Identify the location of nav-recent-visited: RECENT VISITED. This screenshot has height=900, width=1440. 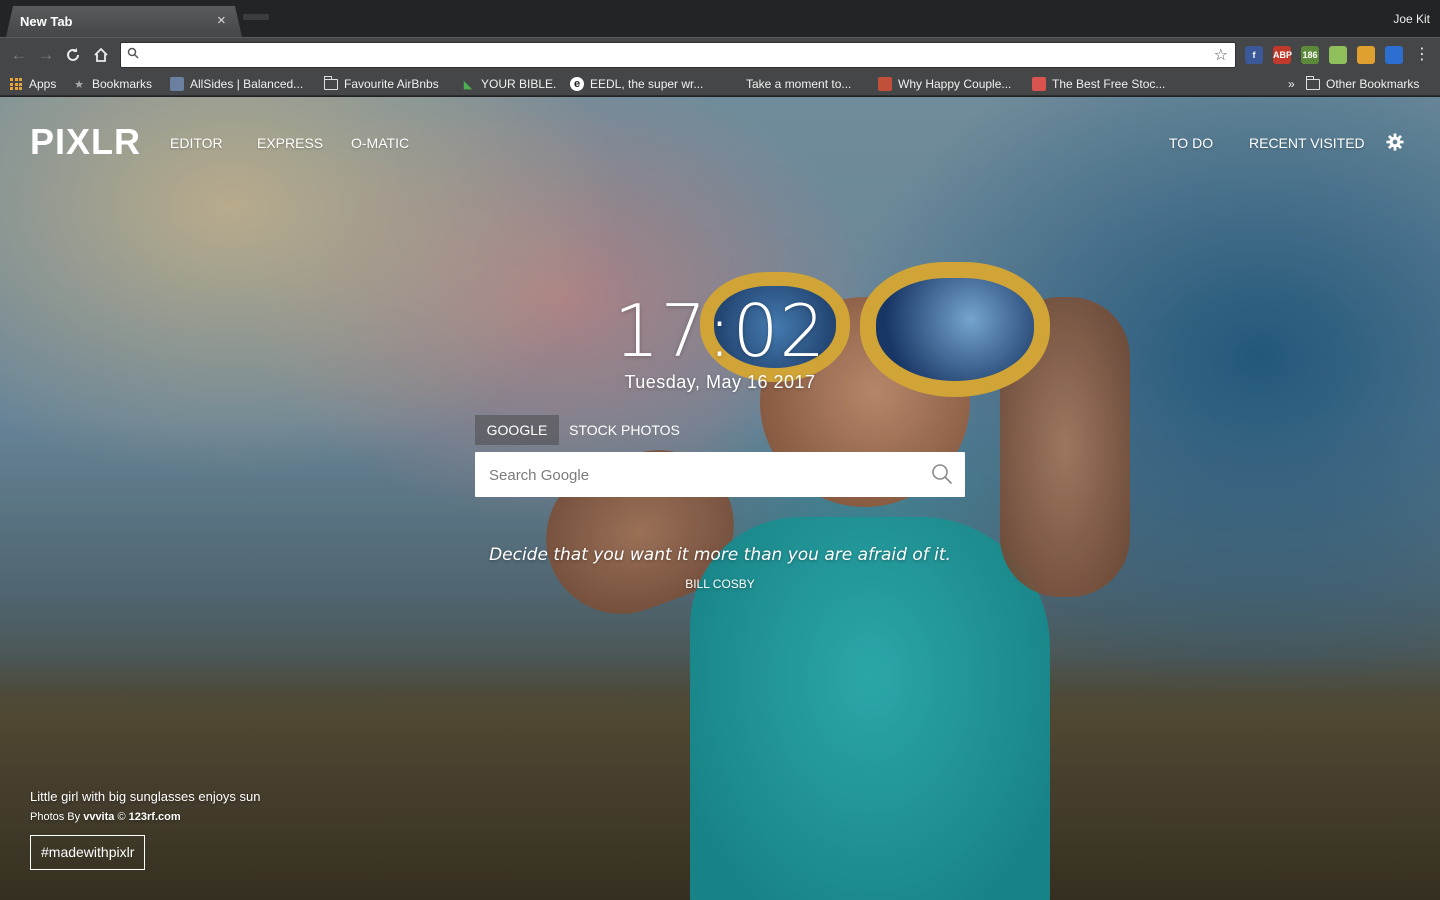
(1307, 143).